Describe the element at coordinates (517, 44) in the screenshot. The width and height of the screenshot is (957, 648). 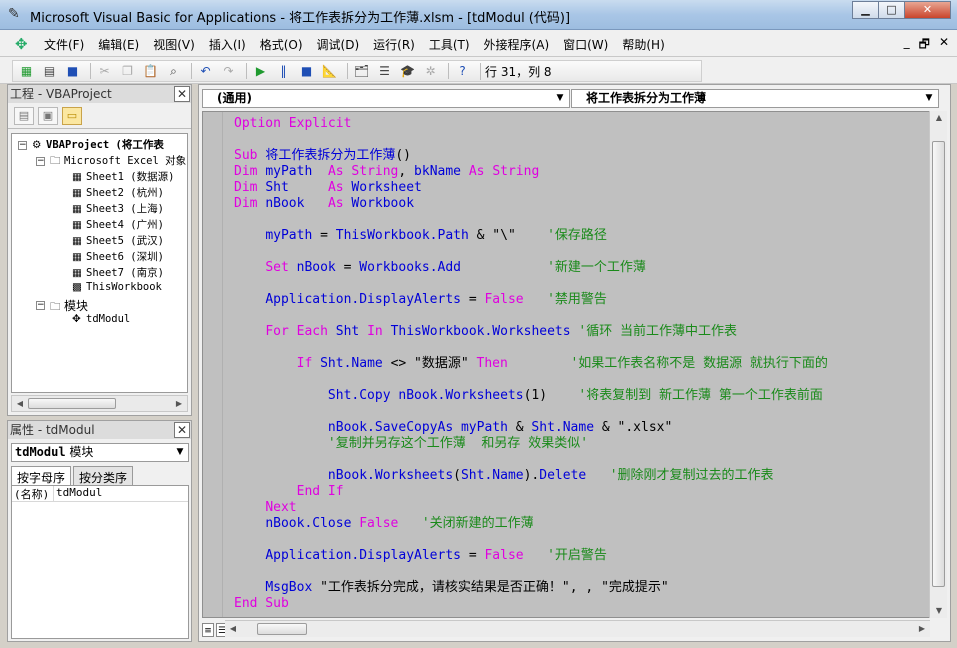
I see `menu-item: 外接程序(A)` at that location.